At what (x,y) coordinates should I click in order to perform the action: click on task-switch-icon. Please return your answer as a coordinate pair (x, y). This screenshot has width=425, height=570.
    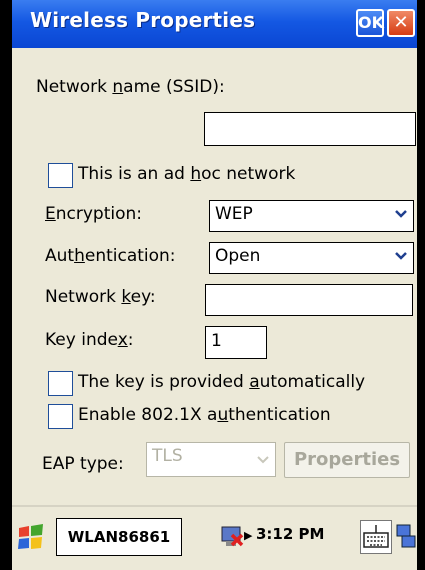
    Looking at the image, I should click on (406, 537).